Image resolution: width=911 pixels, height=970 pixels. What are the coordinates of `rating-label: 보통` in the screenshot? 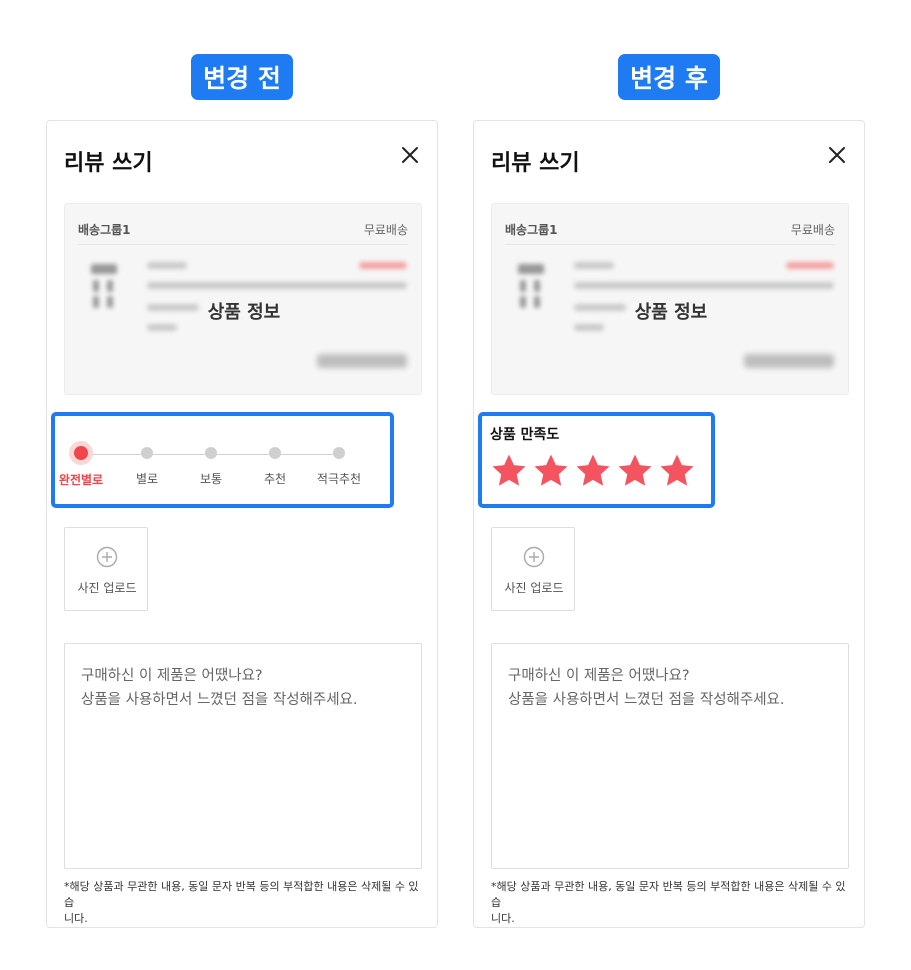 It's located at (211, 479).